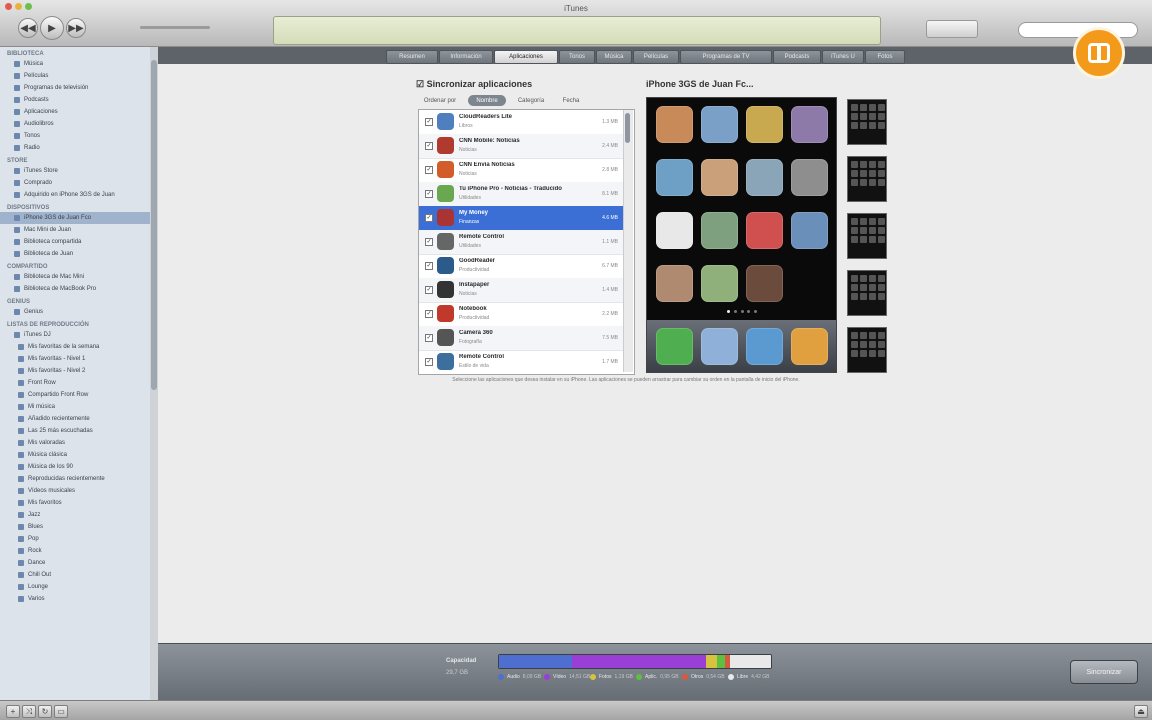 This screenshot has height=720, width=1152. Describe the element at coordinates (526, 57) in the screenshot. I see `tab-2: Aplicaciones` at that location.